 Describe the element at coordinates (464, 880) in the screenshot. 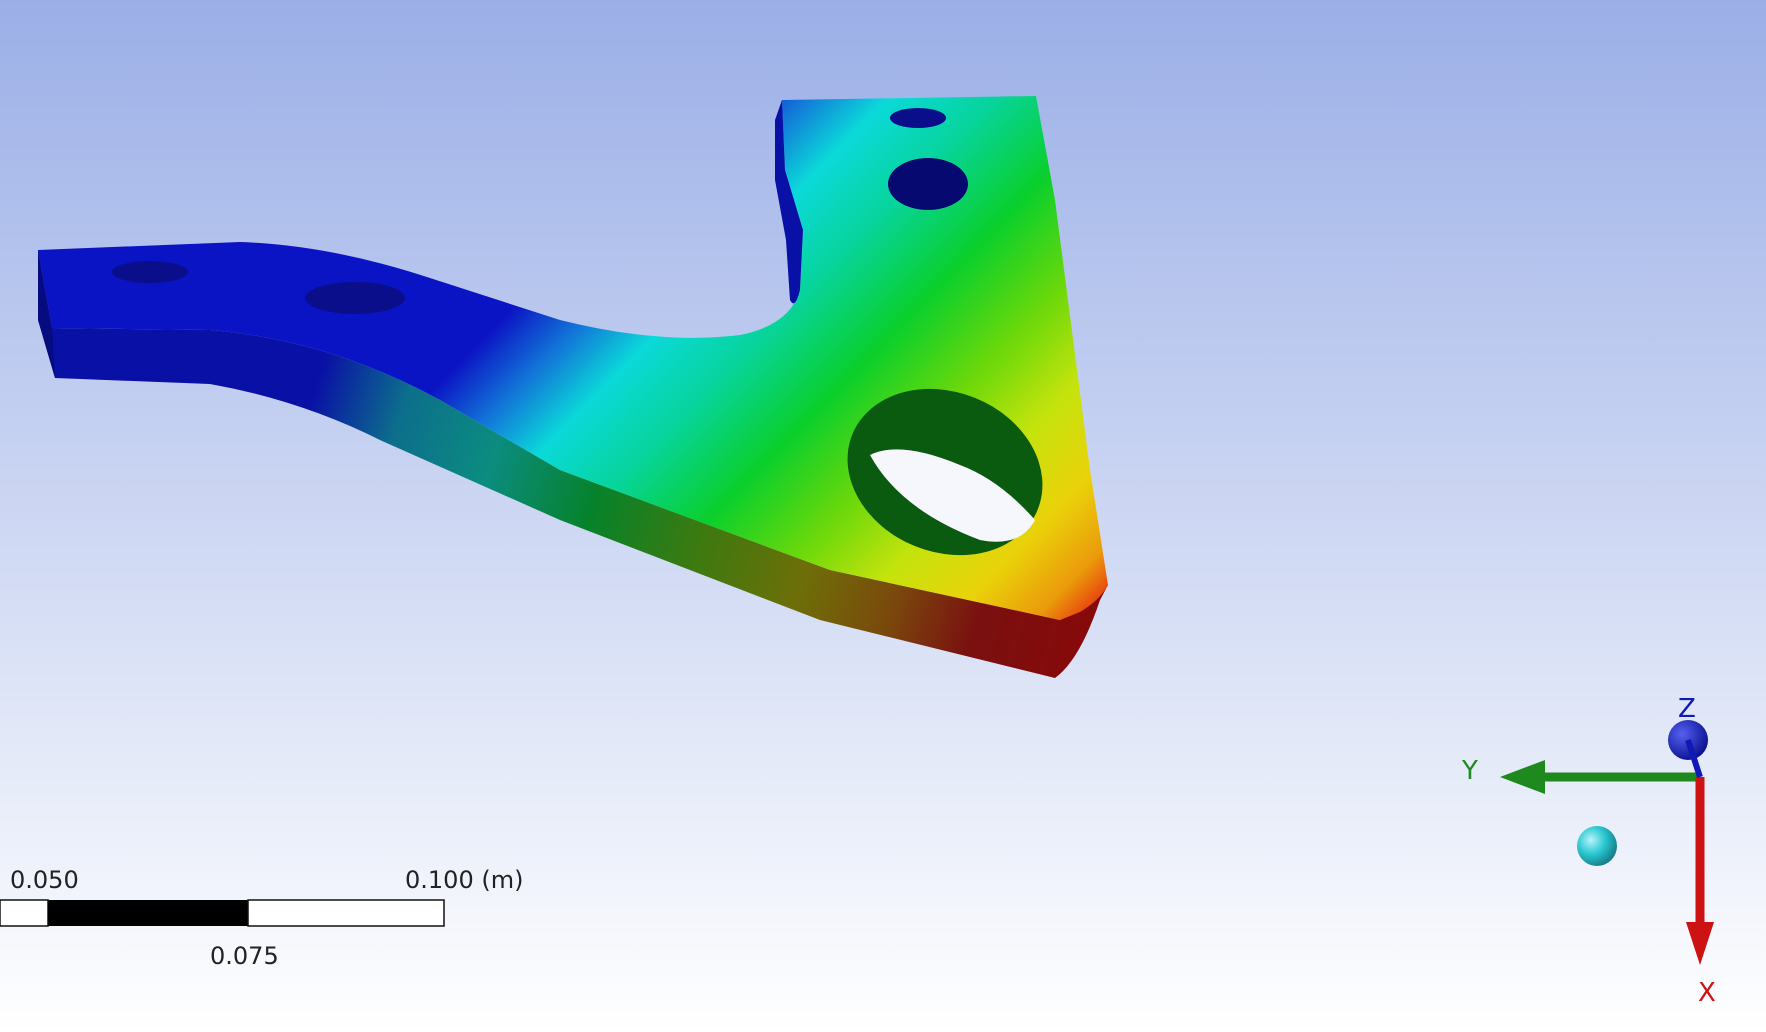

I see `scale-bar-right-label: 0.100 (m)` at that location.